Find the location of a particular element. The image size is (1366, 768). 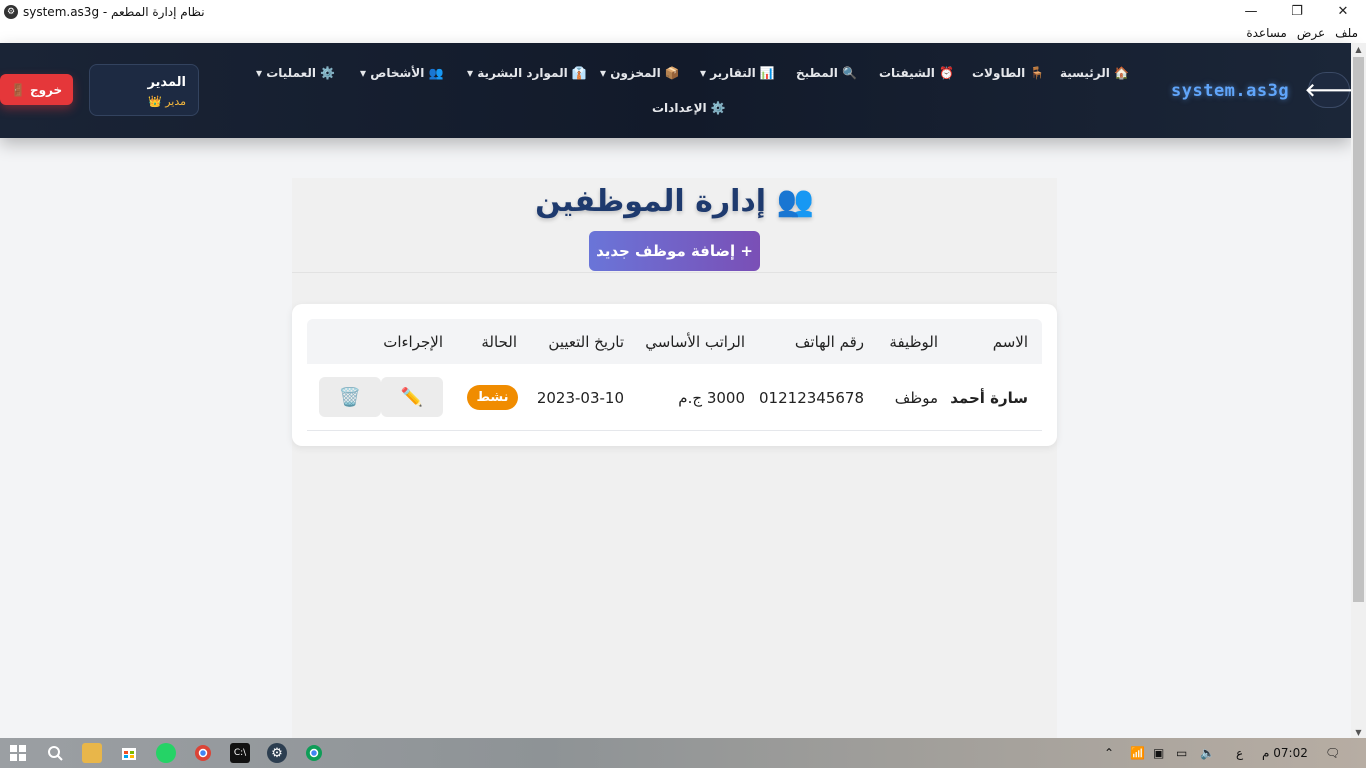

volume-icon: 🔈 is located at coordinates (1207, 753).